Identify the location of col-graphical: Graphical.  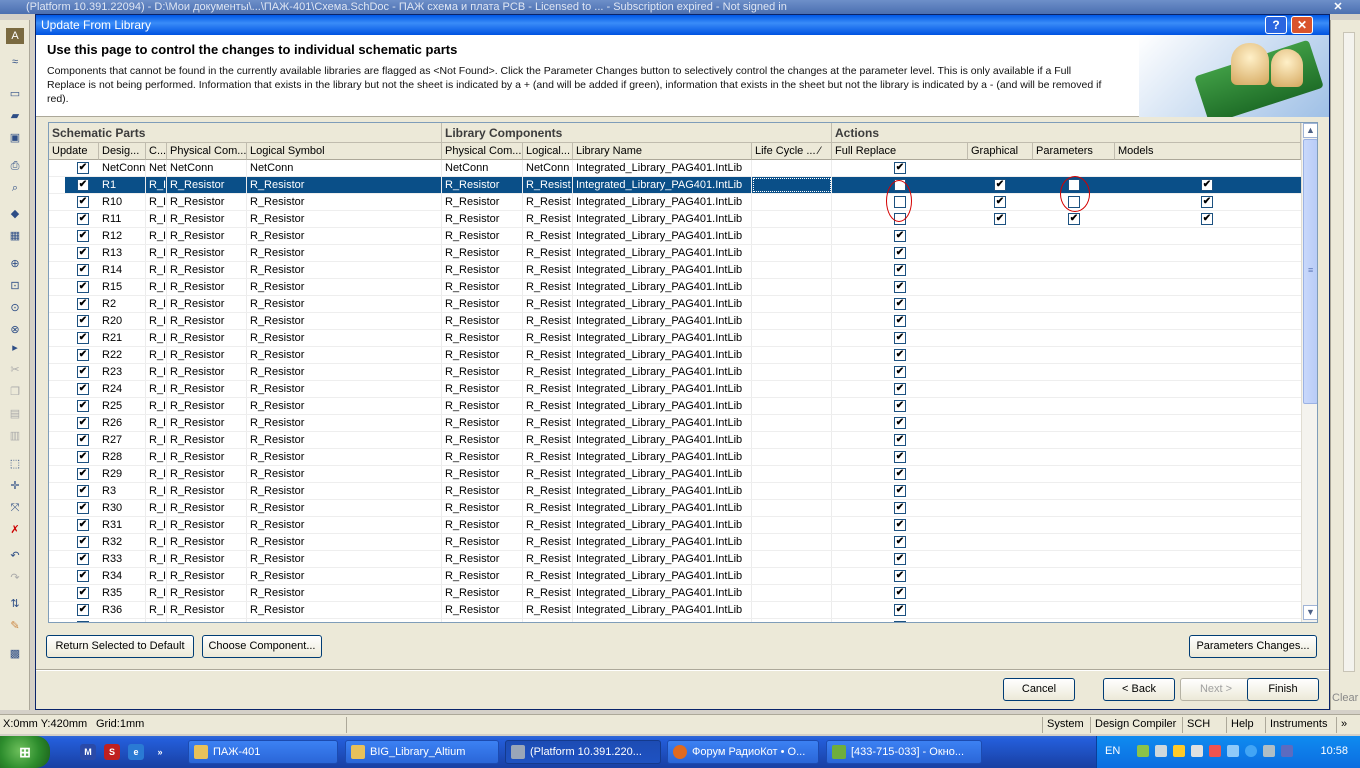
(1000, 151).